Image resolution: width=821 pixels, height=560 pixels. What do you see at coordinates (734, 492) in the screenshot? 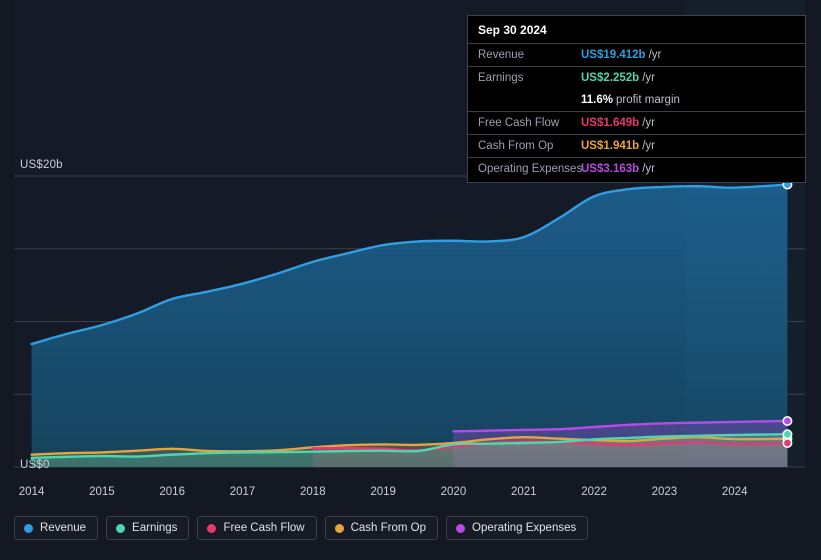
I see `x-axis-tick-label: 2024` at bounding box center [734, 492].